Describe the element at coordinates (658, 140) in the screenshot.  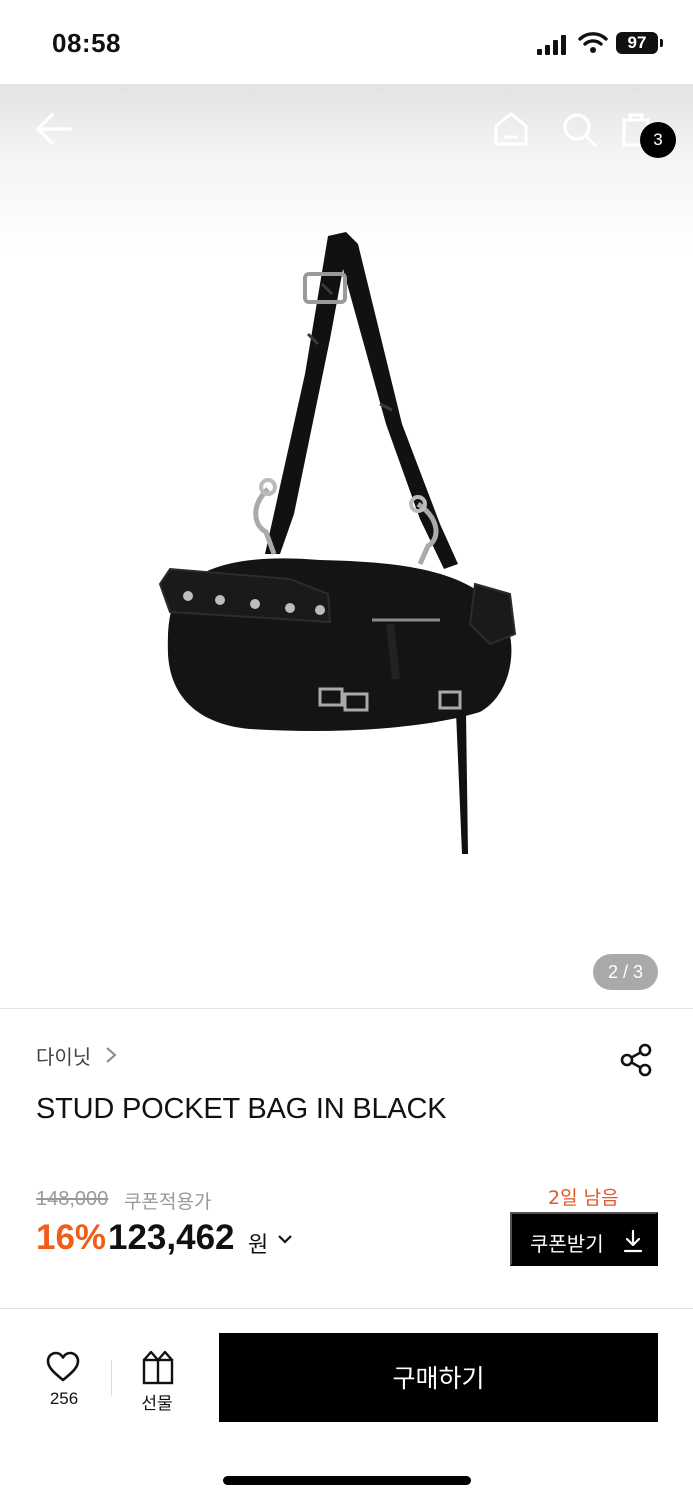
I see `cart-count-badge: 3` at that location.